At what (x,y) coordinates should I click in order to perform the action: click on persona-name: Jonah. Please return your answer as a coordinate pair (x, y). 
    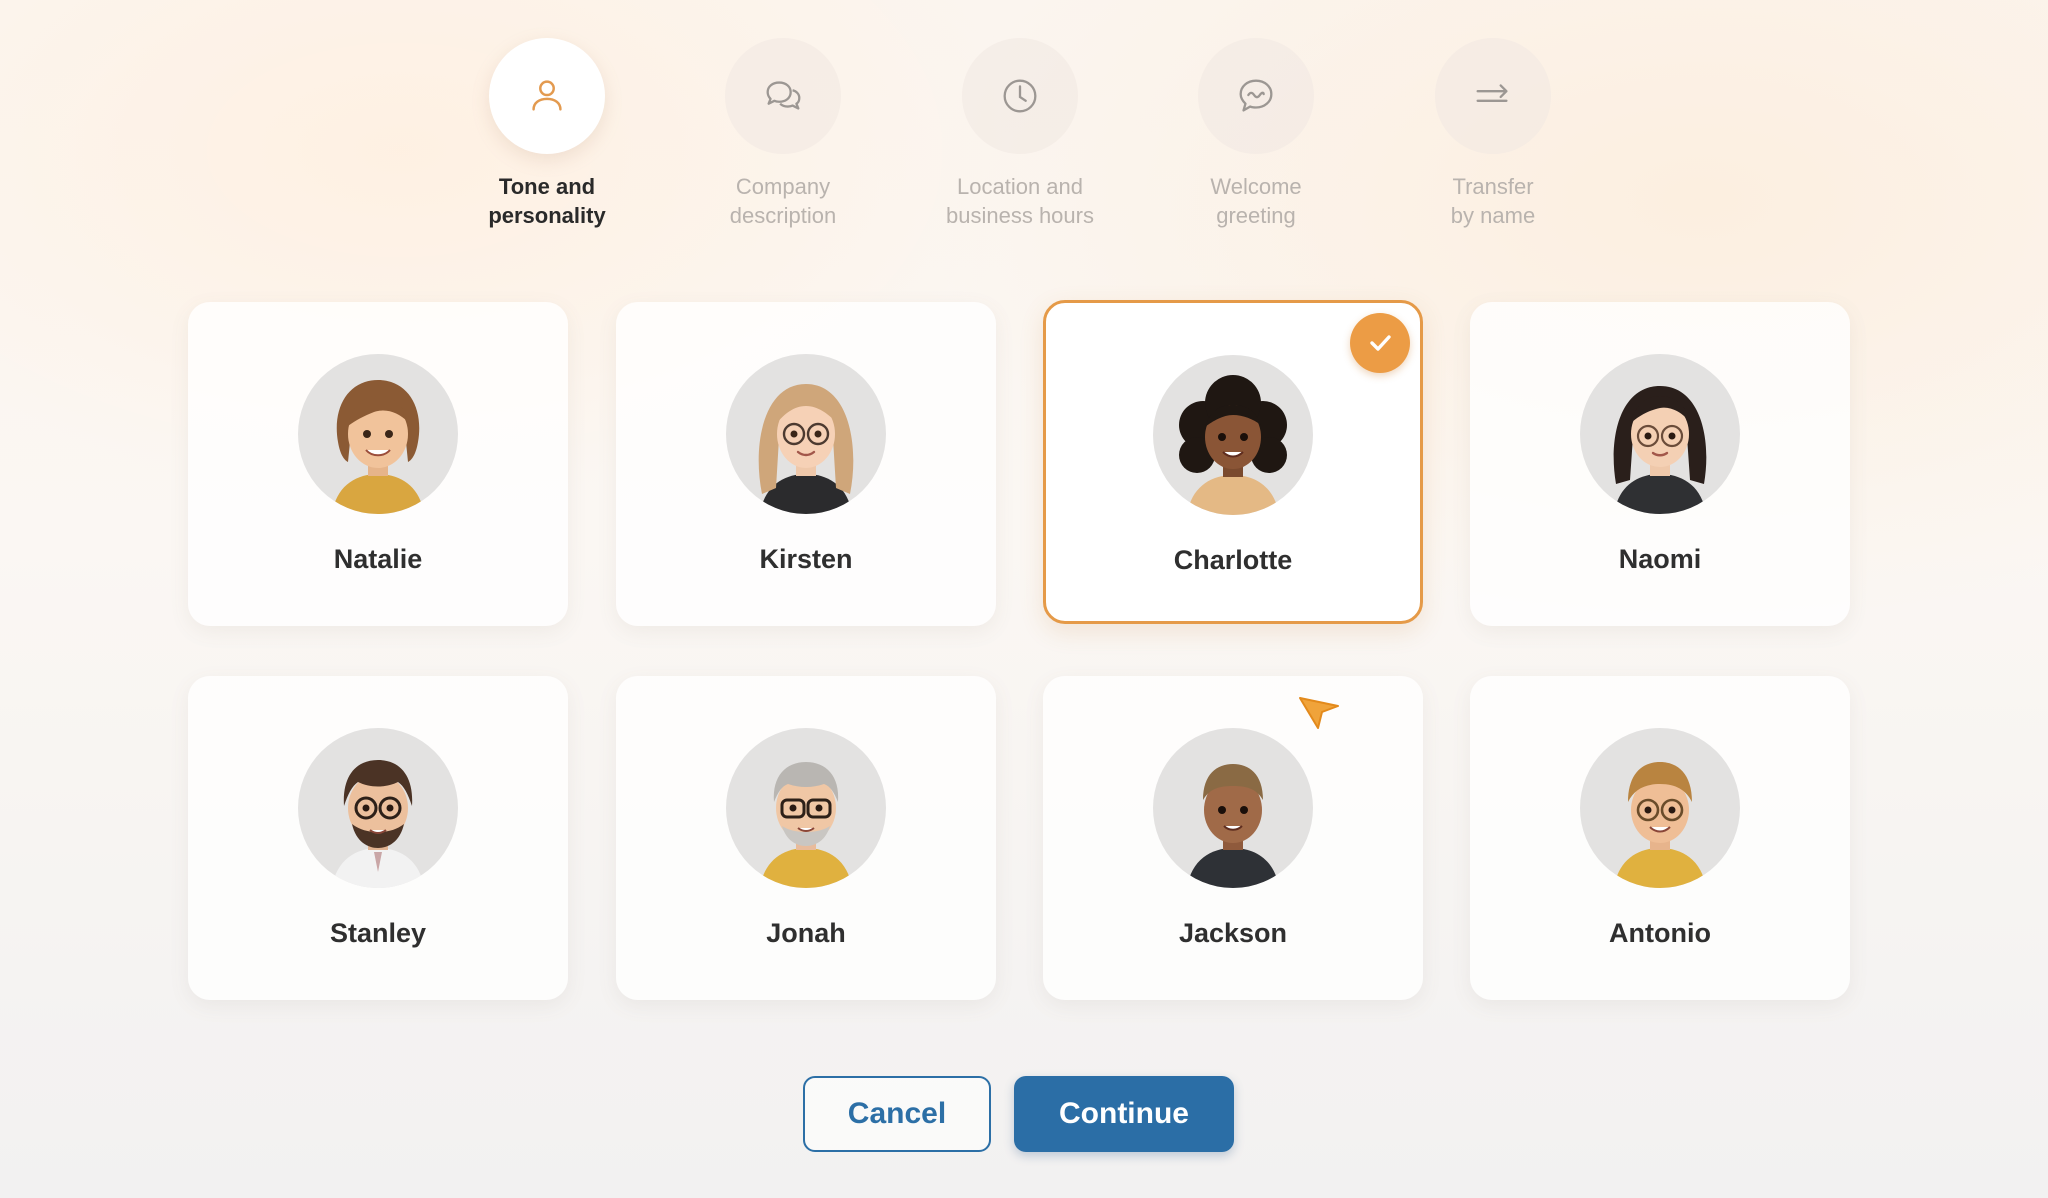
    Looking at the image, I should click on (806, 933).